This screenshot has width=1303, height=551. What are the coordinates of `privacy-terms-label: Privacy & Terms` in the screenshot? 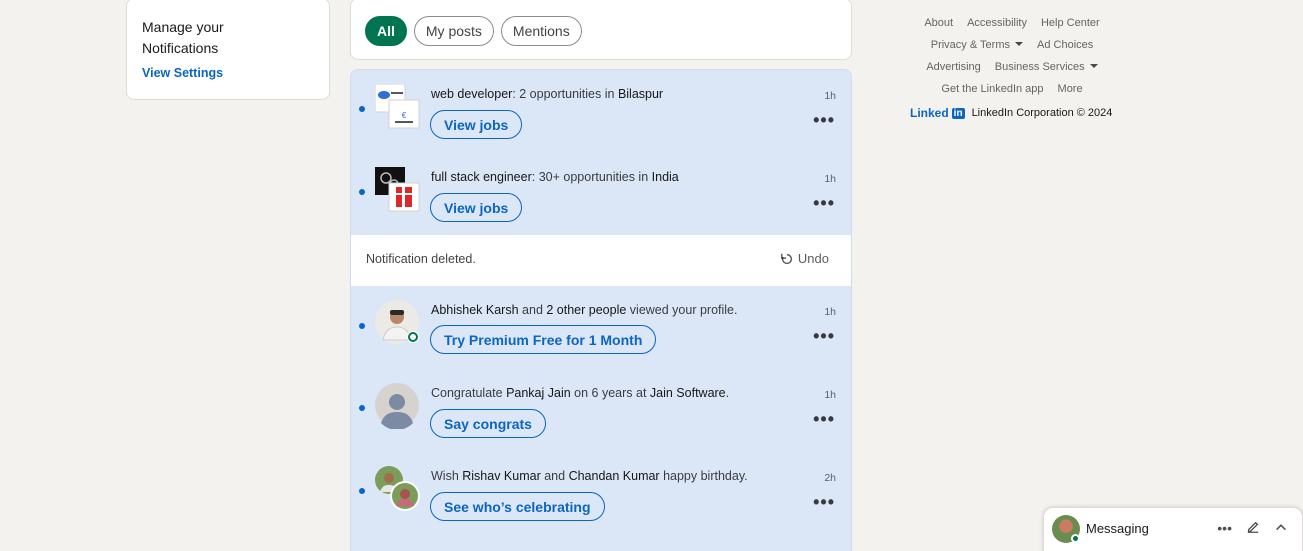 It's located at (970, 45).